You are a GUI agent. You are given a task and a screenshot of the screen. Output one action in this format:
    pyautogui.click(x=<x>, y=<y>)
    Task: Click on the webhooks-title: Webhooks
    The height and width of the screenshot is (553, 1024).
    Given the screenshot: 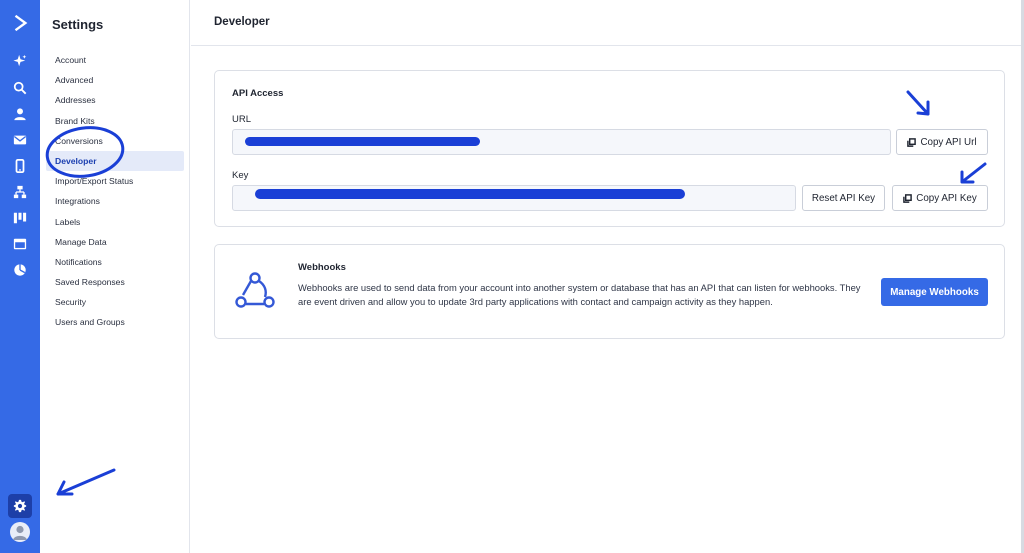 What is the action you would take?
    pyautogui.click(x=322, y=267)
    